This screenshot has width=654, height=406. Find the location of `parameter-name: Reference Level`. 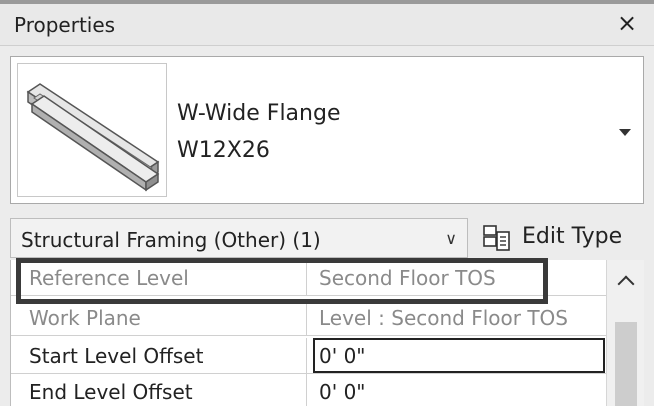

parameter-name: Reference Level is located at coordinates (109, 278).